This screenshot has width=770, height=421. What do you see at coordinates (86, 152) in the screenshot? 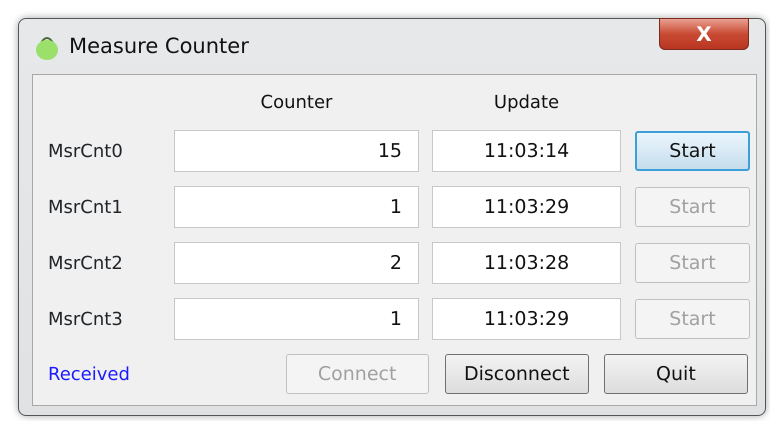
I see `row-label: MsrCnt0` at bounding box center [86, 152].